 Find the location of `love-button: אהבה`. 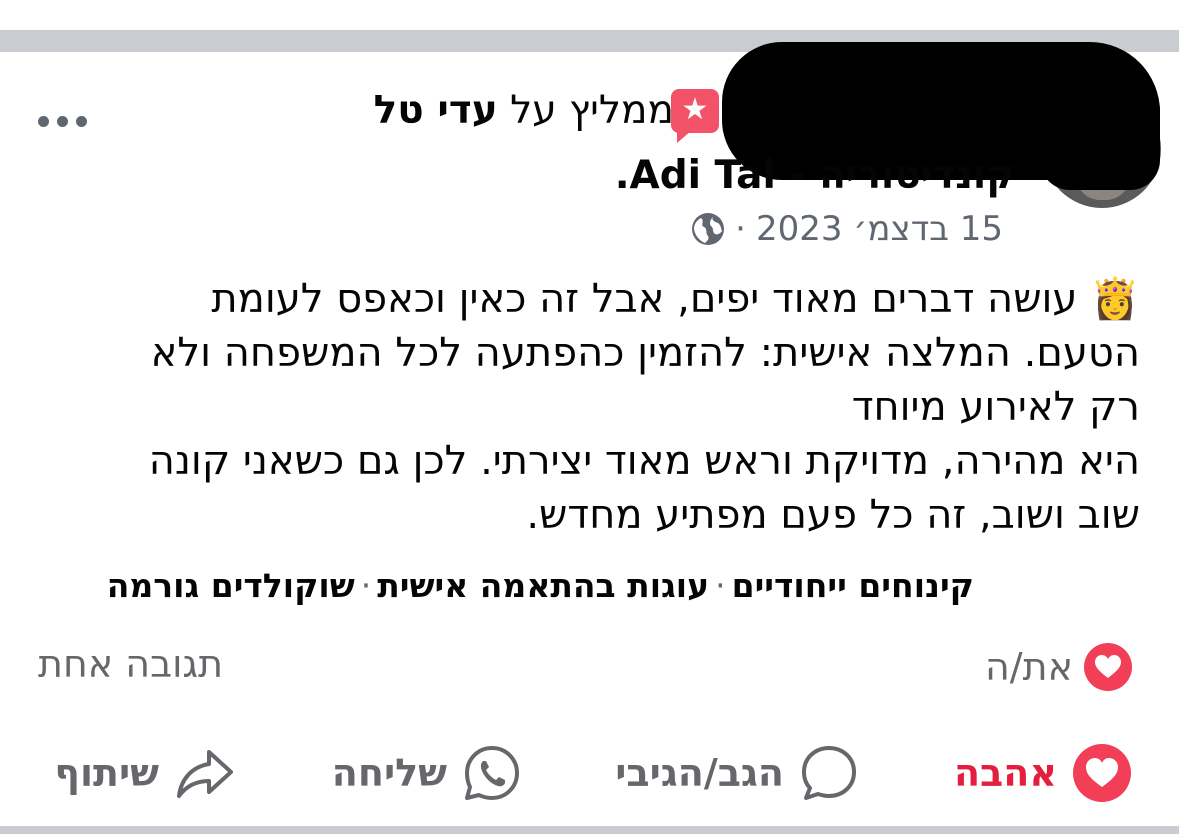

love-button: אהבה is located at coordinates (1043, 773).